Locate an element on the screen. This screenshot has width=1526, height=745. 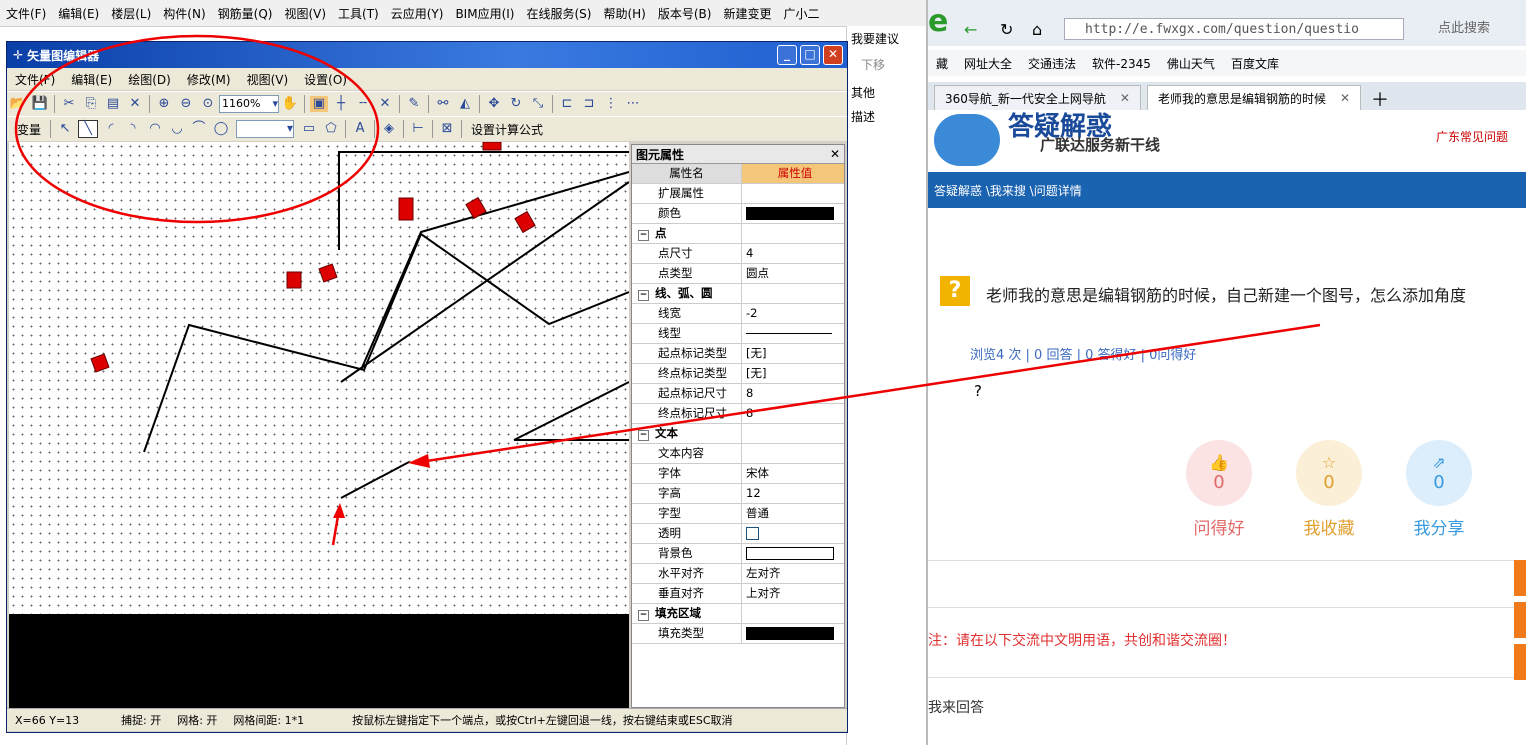
arc4-tool-icon: ◡ is located at coordinates (177, 129).